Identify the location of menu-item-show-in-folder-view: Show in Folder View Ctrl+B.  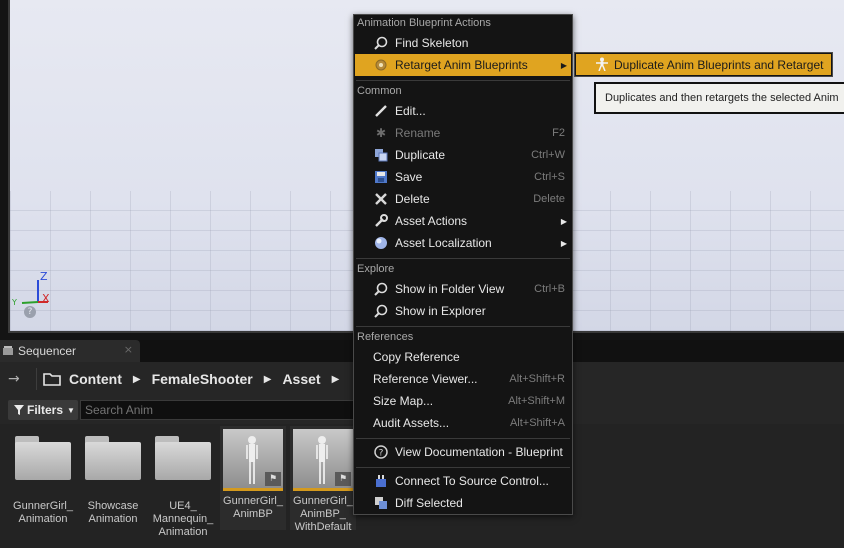
(463, 289).